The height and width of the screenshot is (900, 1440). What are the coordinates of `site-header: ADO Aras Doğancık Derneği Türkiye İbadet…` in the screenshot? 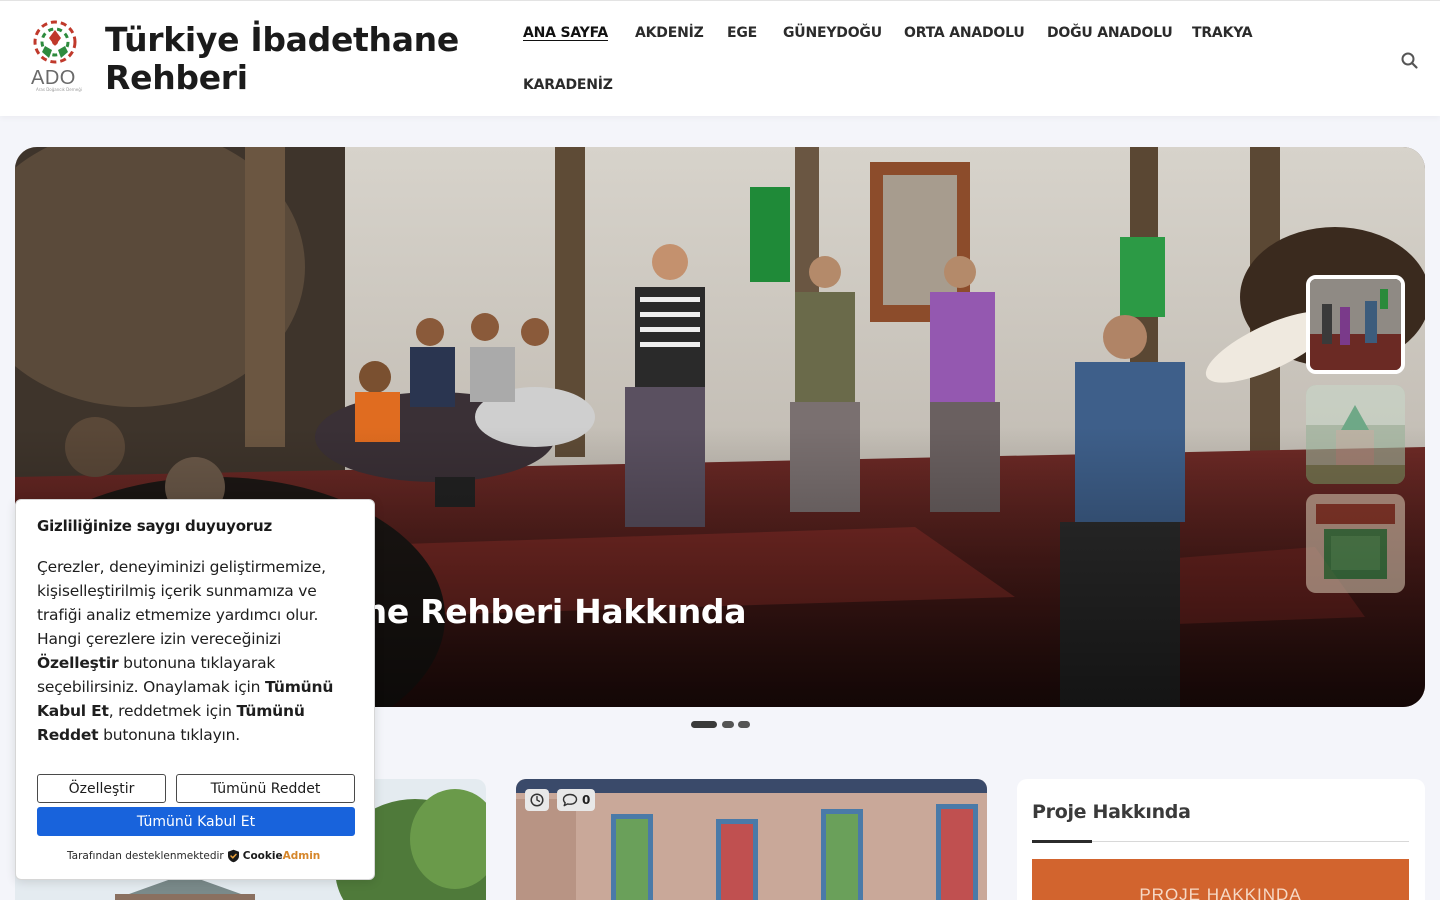 It's located at (720, 58).